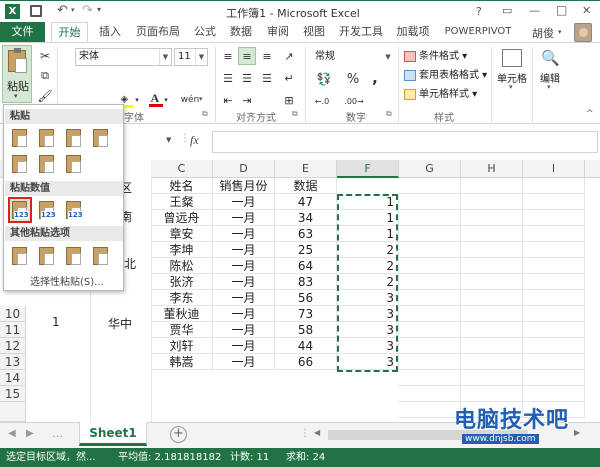  What do you see at coordinates (182, 186) in the screenshot?
I see `cell: 姓名` at bounding box center [182, 186].